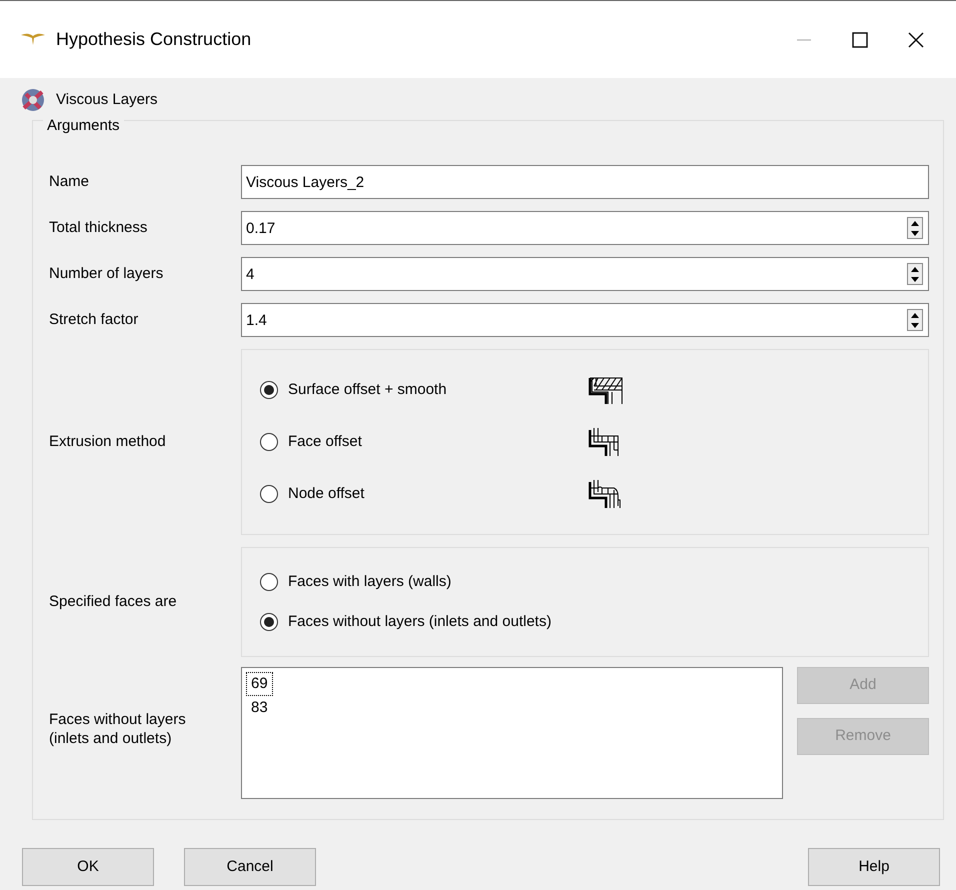  What do you see at coordinates (432, 622) in the screenshot?
I see `option-label: Faces without layers (inlets and outlets)` at bounding box center [432, 622].